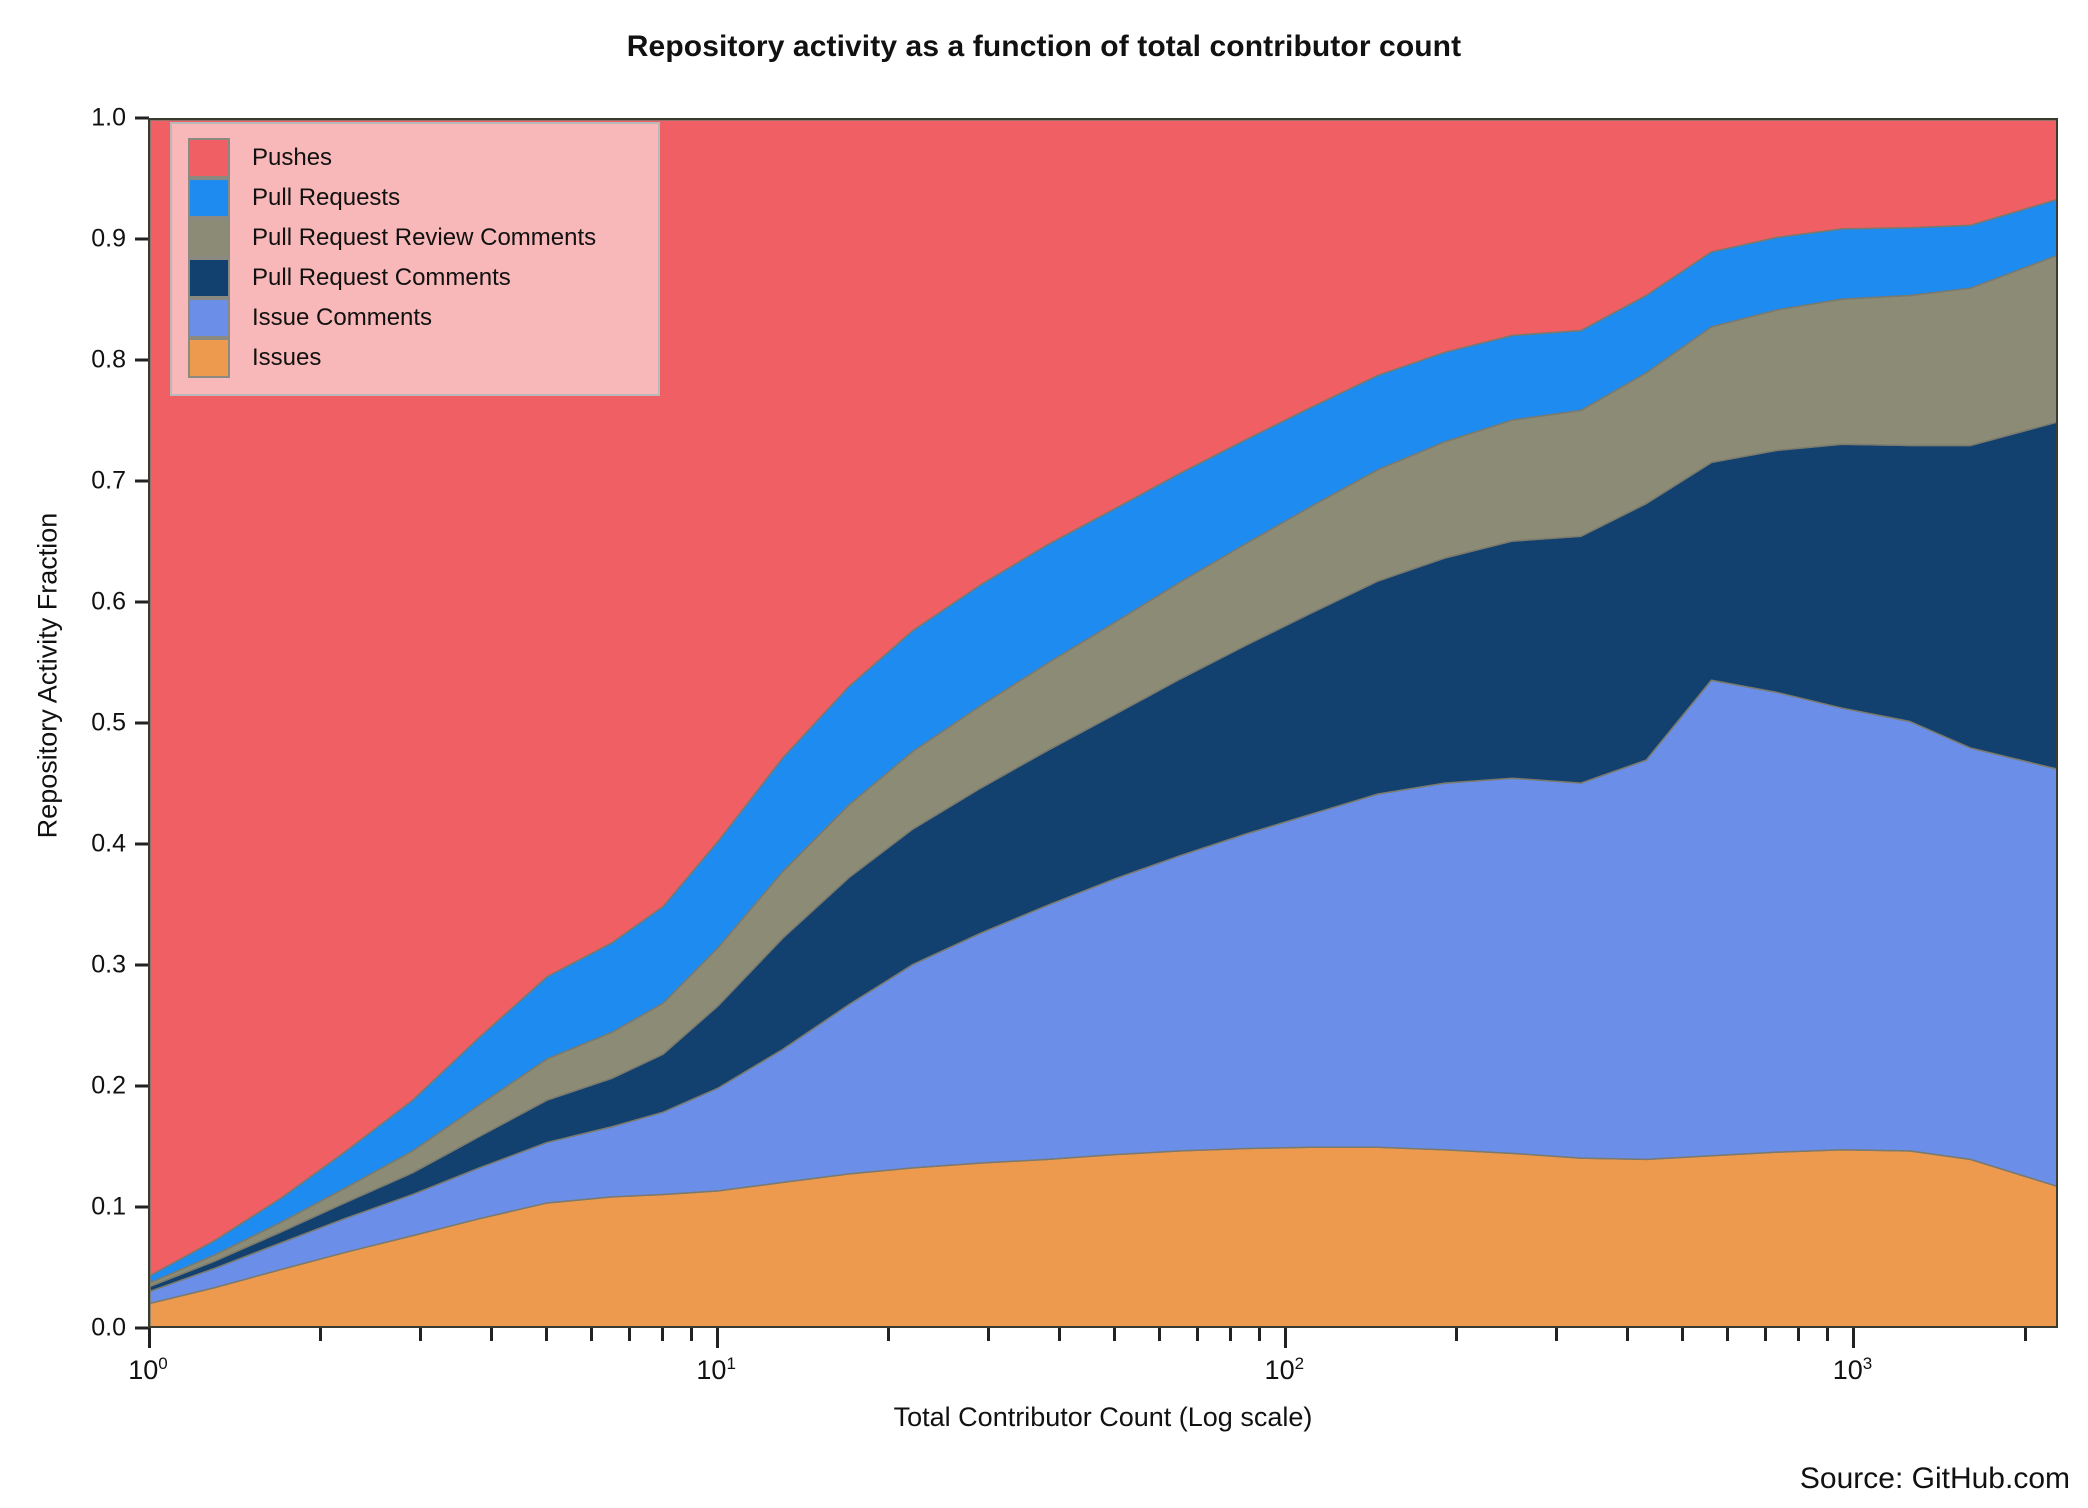 Image resolution: width=2088 pixels, height=1508 pixels. What do you see at coordinates (415, 158) in the screenshot?
I see `legend-item: Pushes` at bounding box center [415, 158].